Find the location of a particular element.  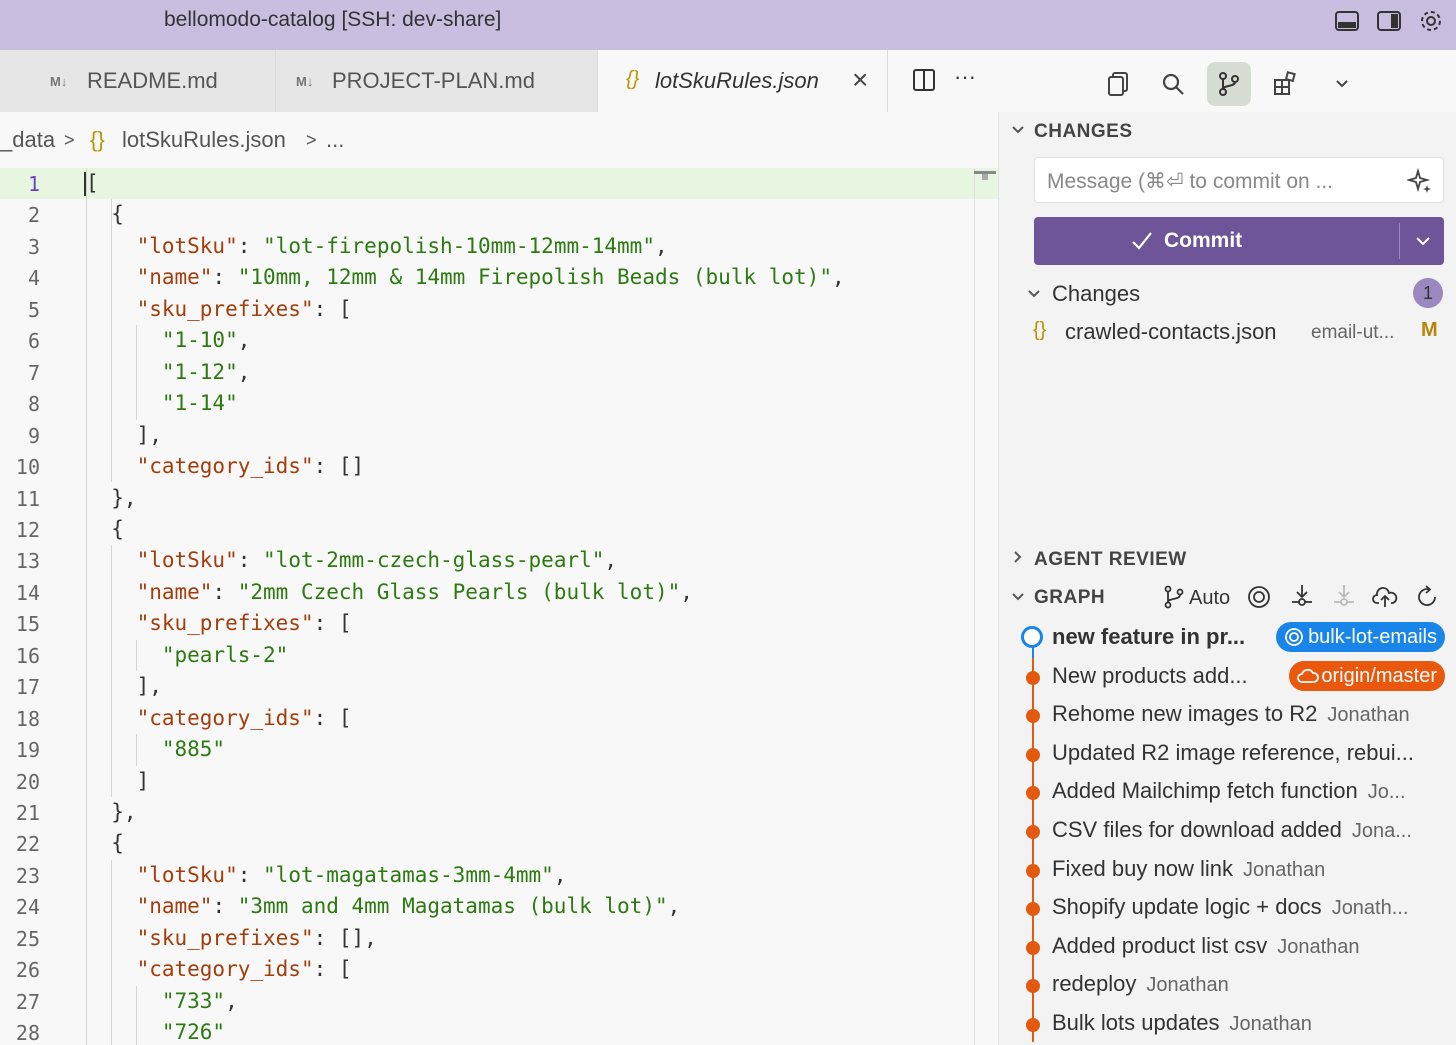

code-line: 15 "sku_prefixes": [ is located at coordinates (499, 623).